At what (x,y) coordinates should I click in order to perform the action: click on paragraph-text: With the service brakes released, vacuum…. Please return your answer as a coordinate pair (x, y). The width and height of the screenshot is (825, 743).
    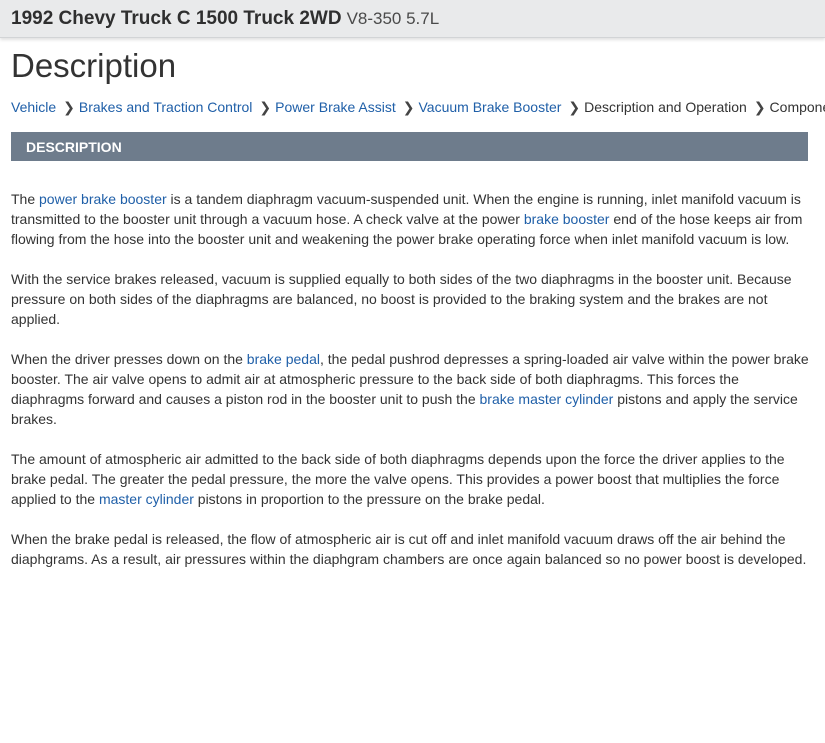
    Looking at the image, I should click on (401, 299).